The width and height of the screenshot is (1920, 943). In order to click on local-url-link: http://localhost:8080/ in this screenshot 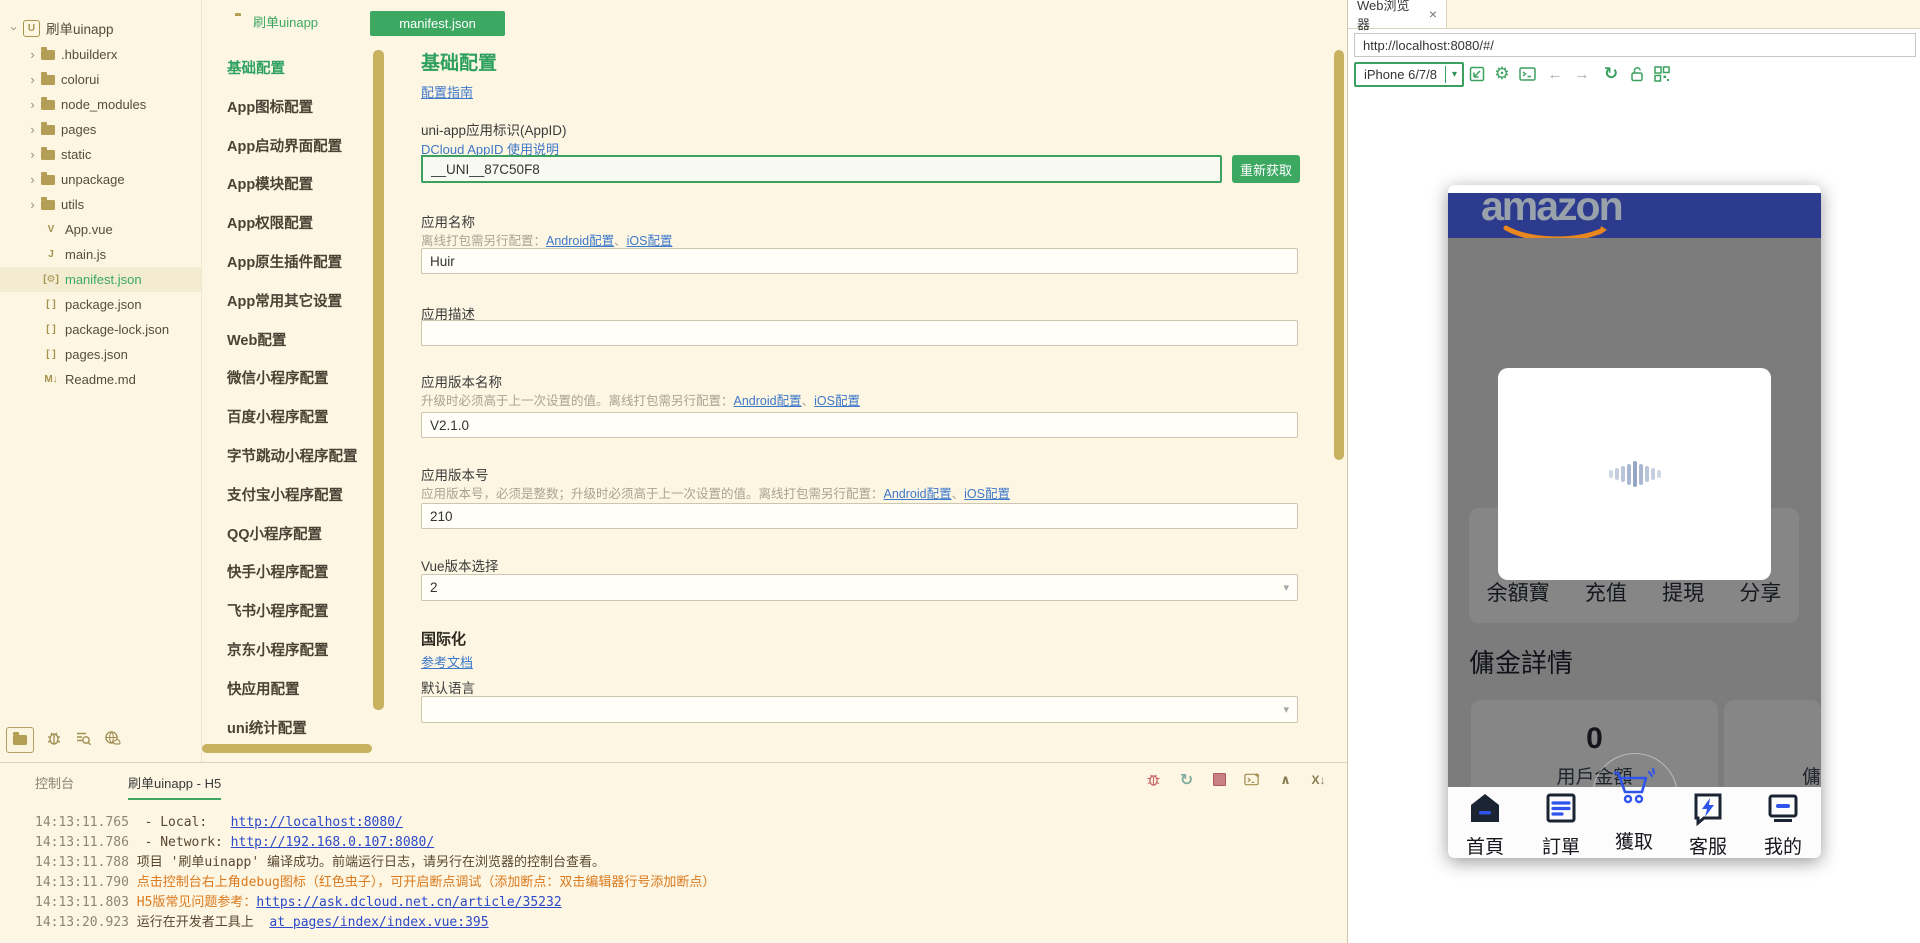, I will do `click(317, 822)`.